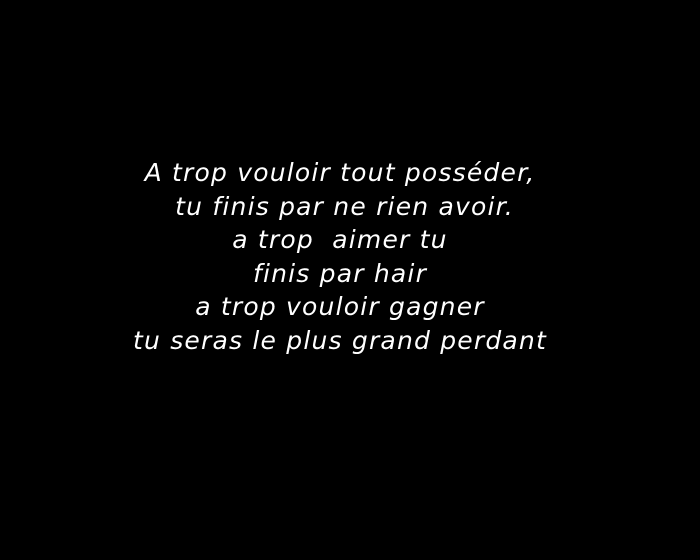  I want to click on poem-line-5: a trop vouloir gagner, so click(340, 306).